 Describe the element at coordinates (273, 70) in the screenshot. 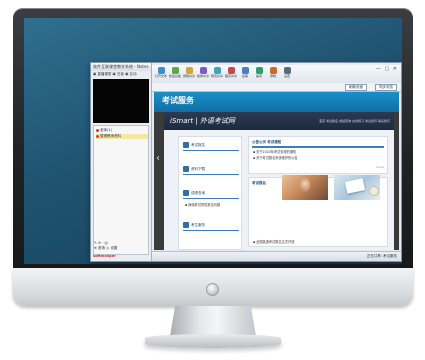

I see `record-icon` at that location.